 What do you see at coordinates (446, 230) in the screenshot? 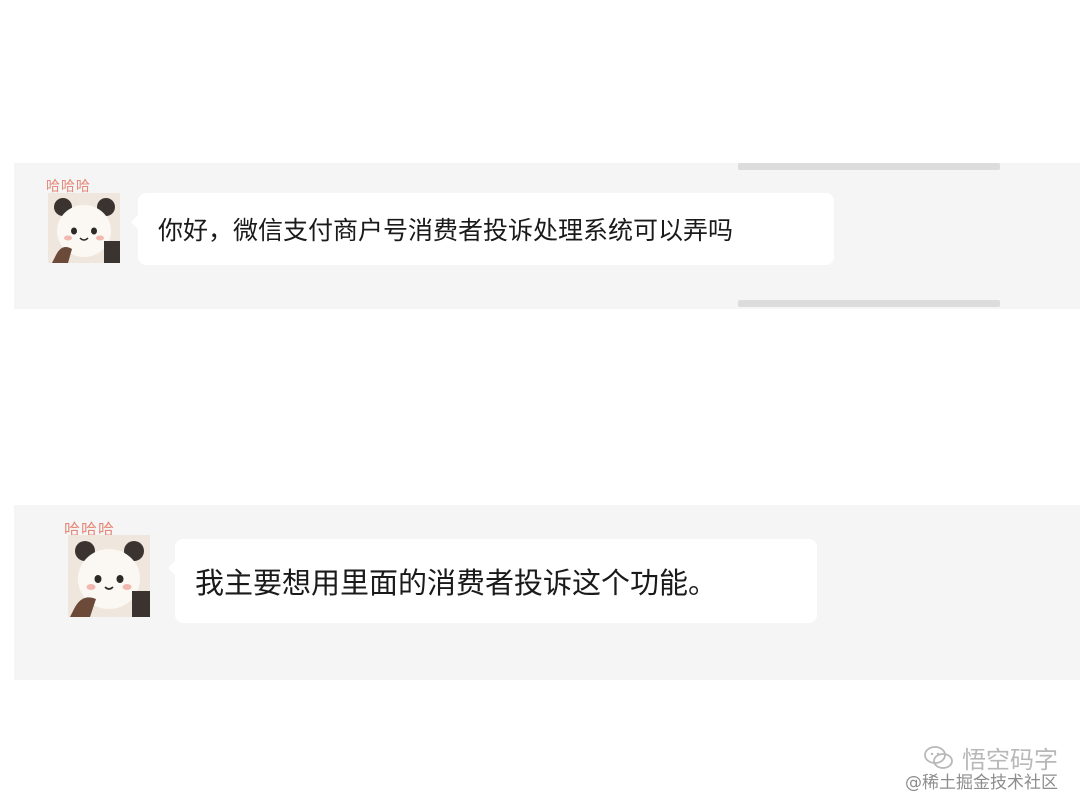
I see `message-text: 你好，微信支付商户号消费者投诉处理系统可以弄吗` at bounding box center [446, 230].